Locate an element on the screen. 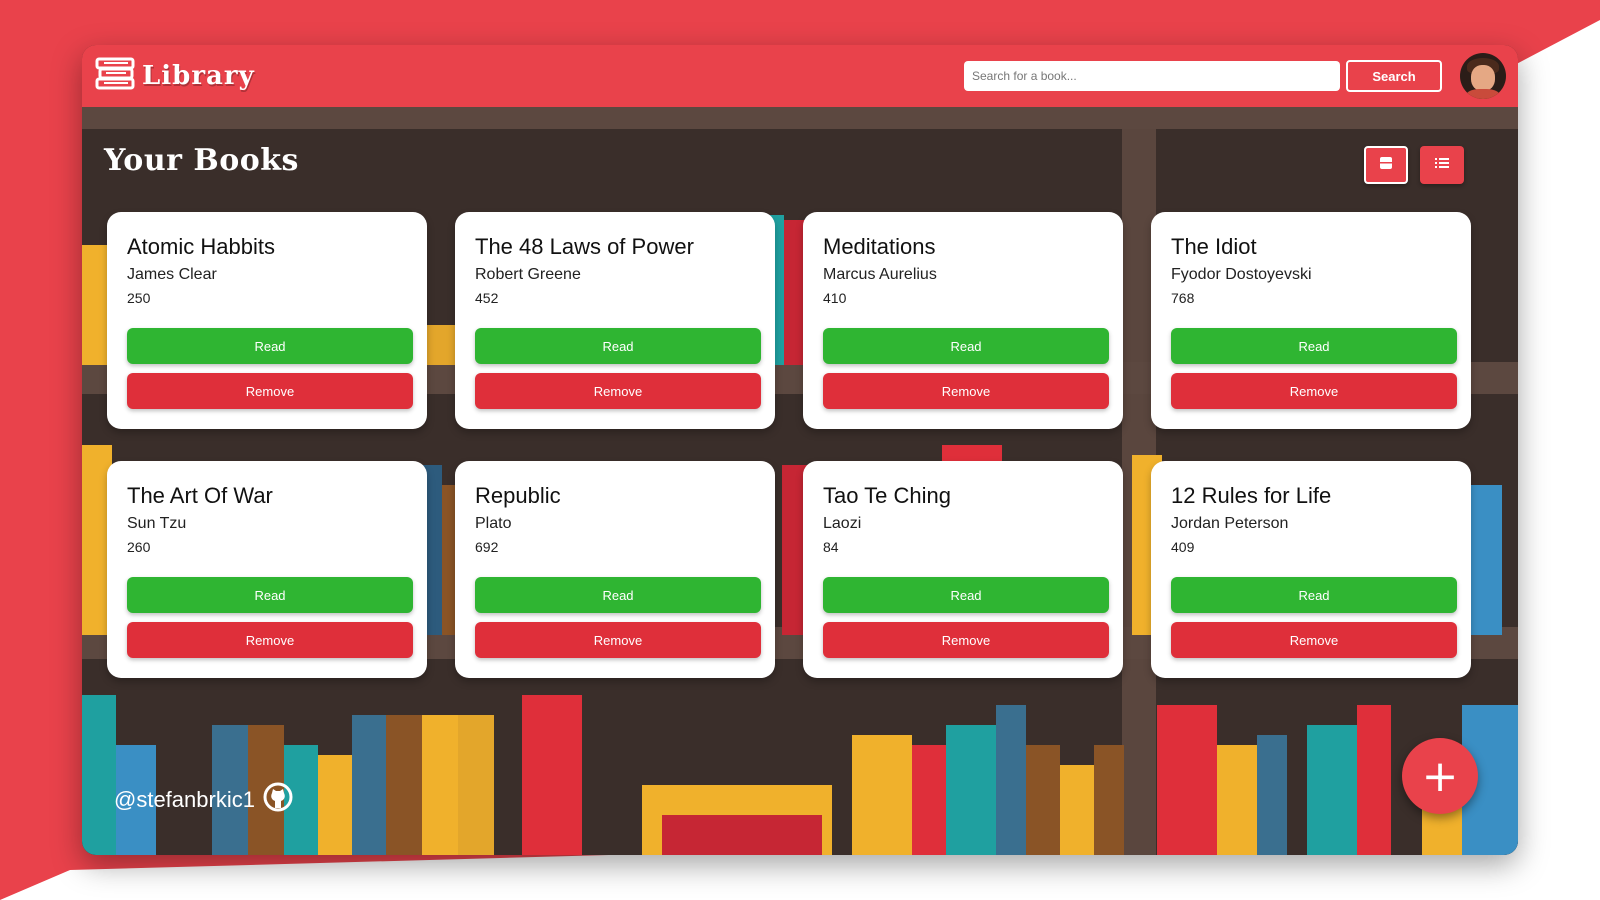  grid-icon is located at coordinates (1386, 165).